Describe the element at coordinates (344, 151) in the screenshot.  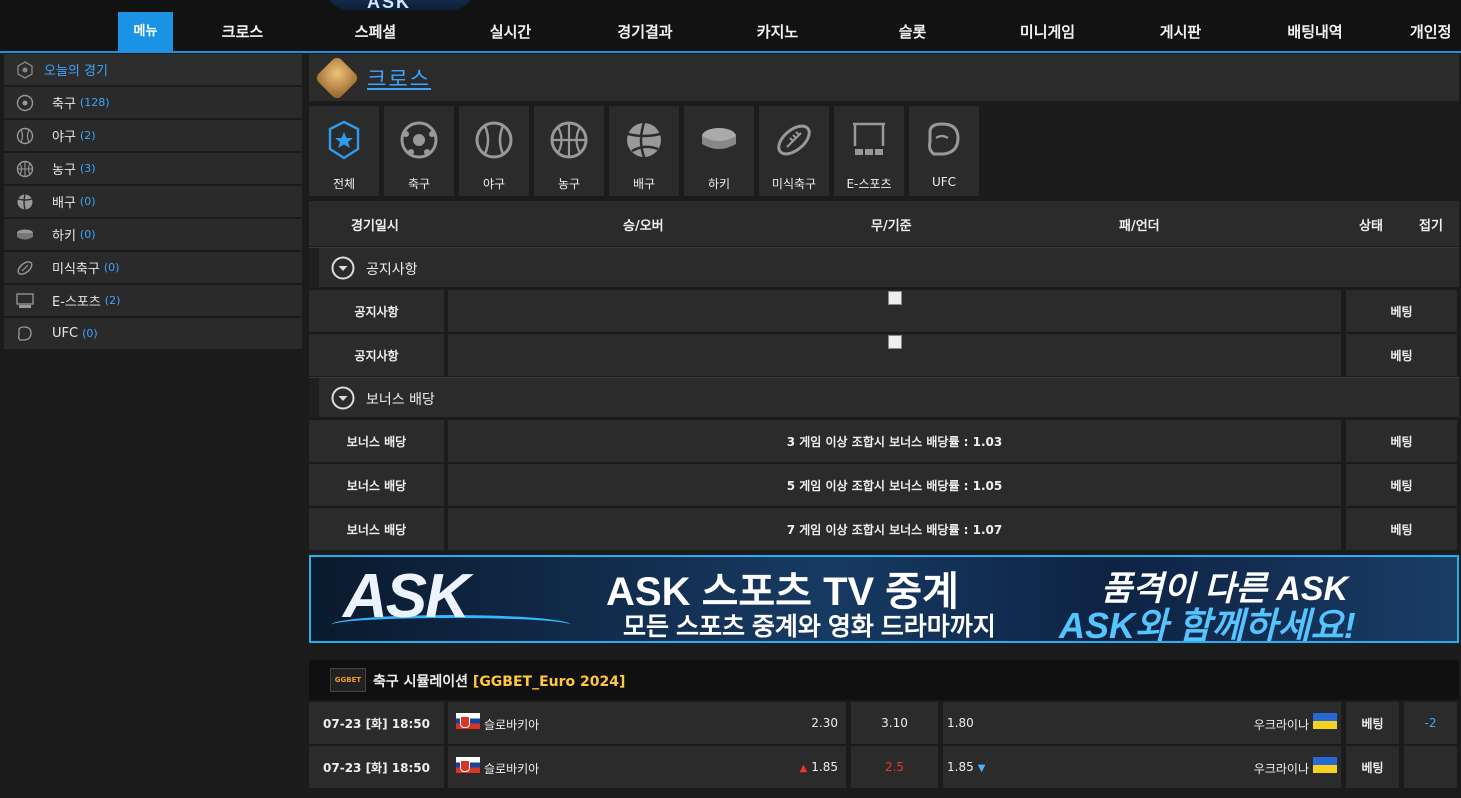
I see `tab-all: 전체` at that location.